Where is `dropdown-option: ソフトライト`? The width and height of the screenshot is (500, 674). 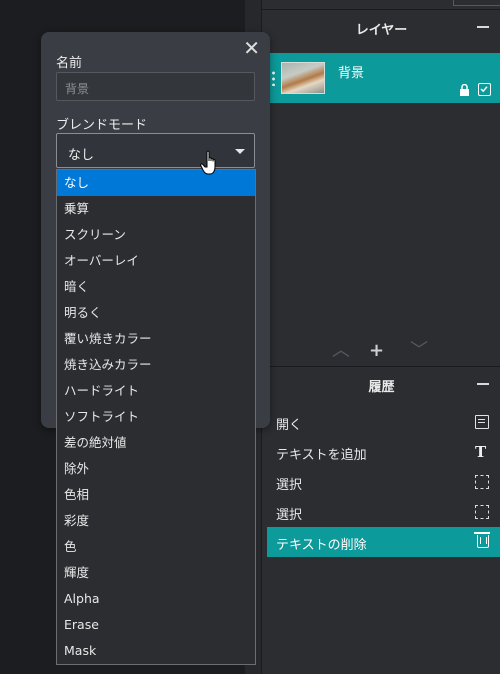 dropdown-option: ソフトライト is located at coordinates (156, 417).